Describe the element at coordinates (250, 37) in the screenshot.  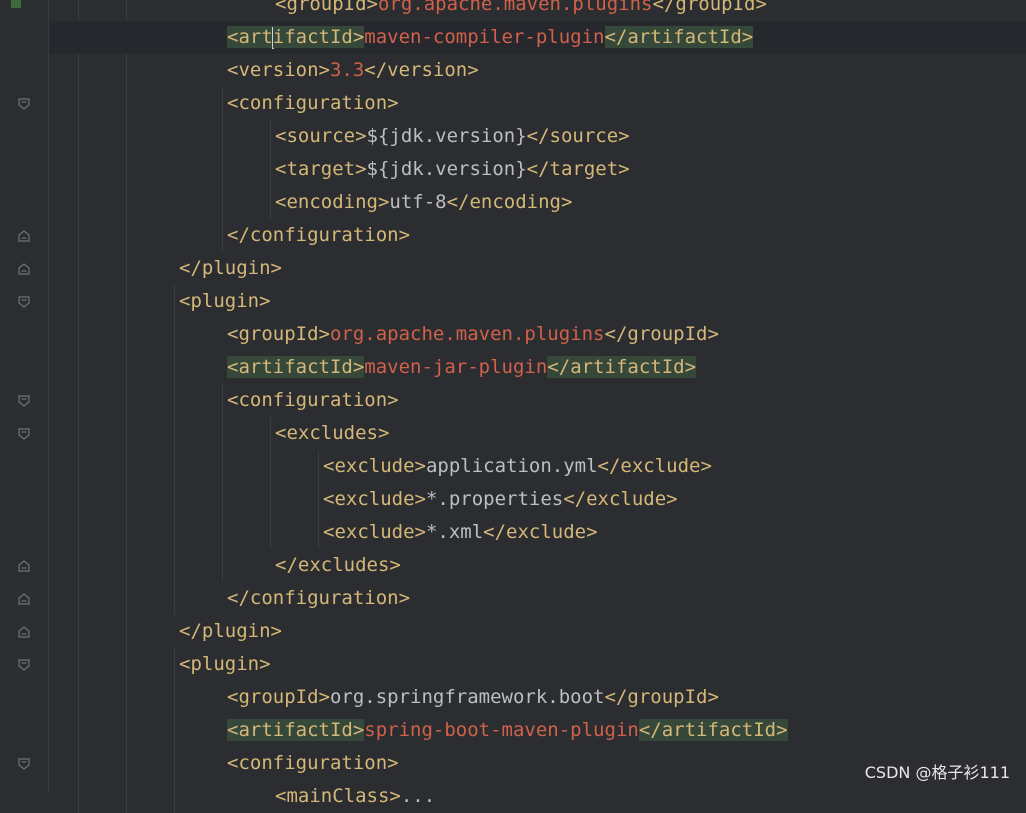
I see `xml-tag: <art` at that location.